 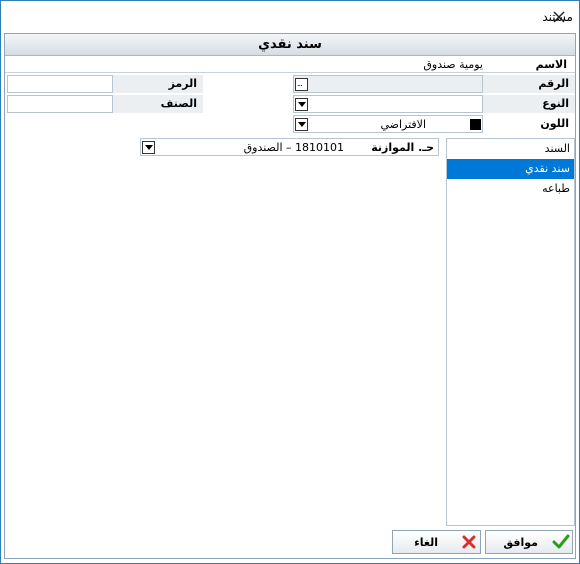 I want to click on code-field, so click(x=60, y=84).